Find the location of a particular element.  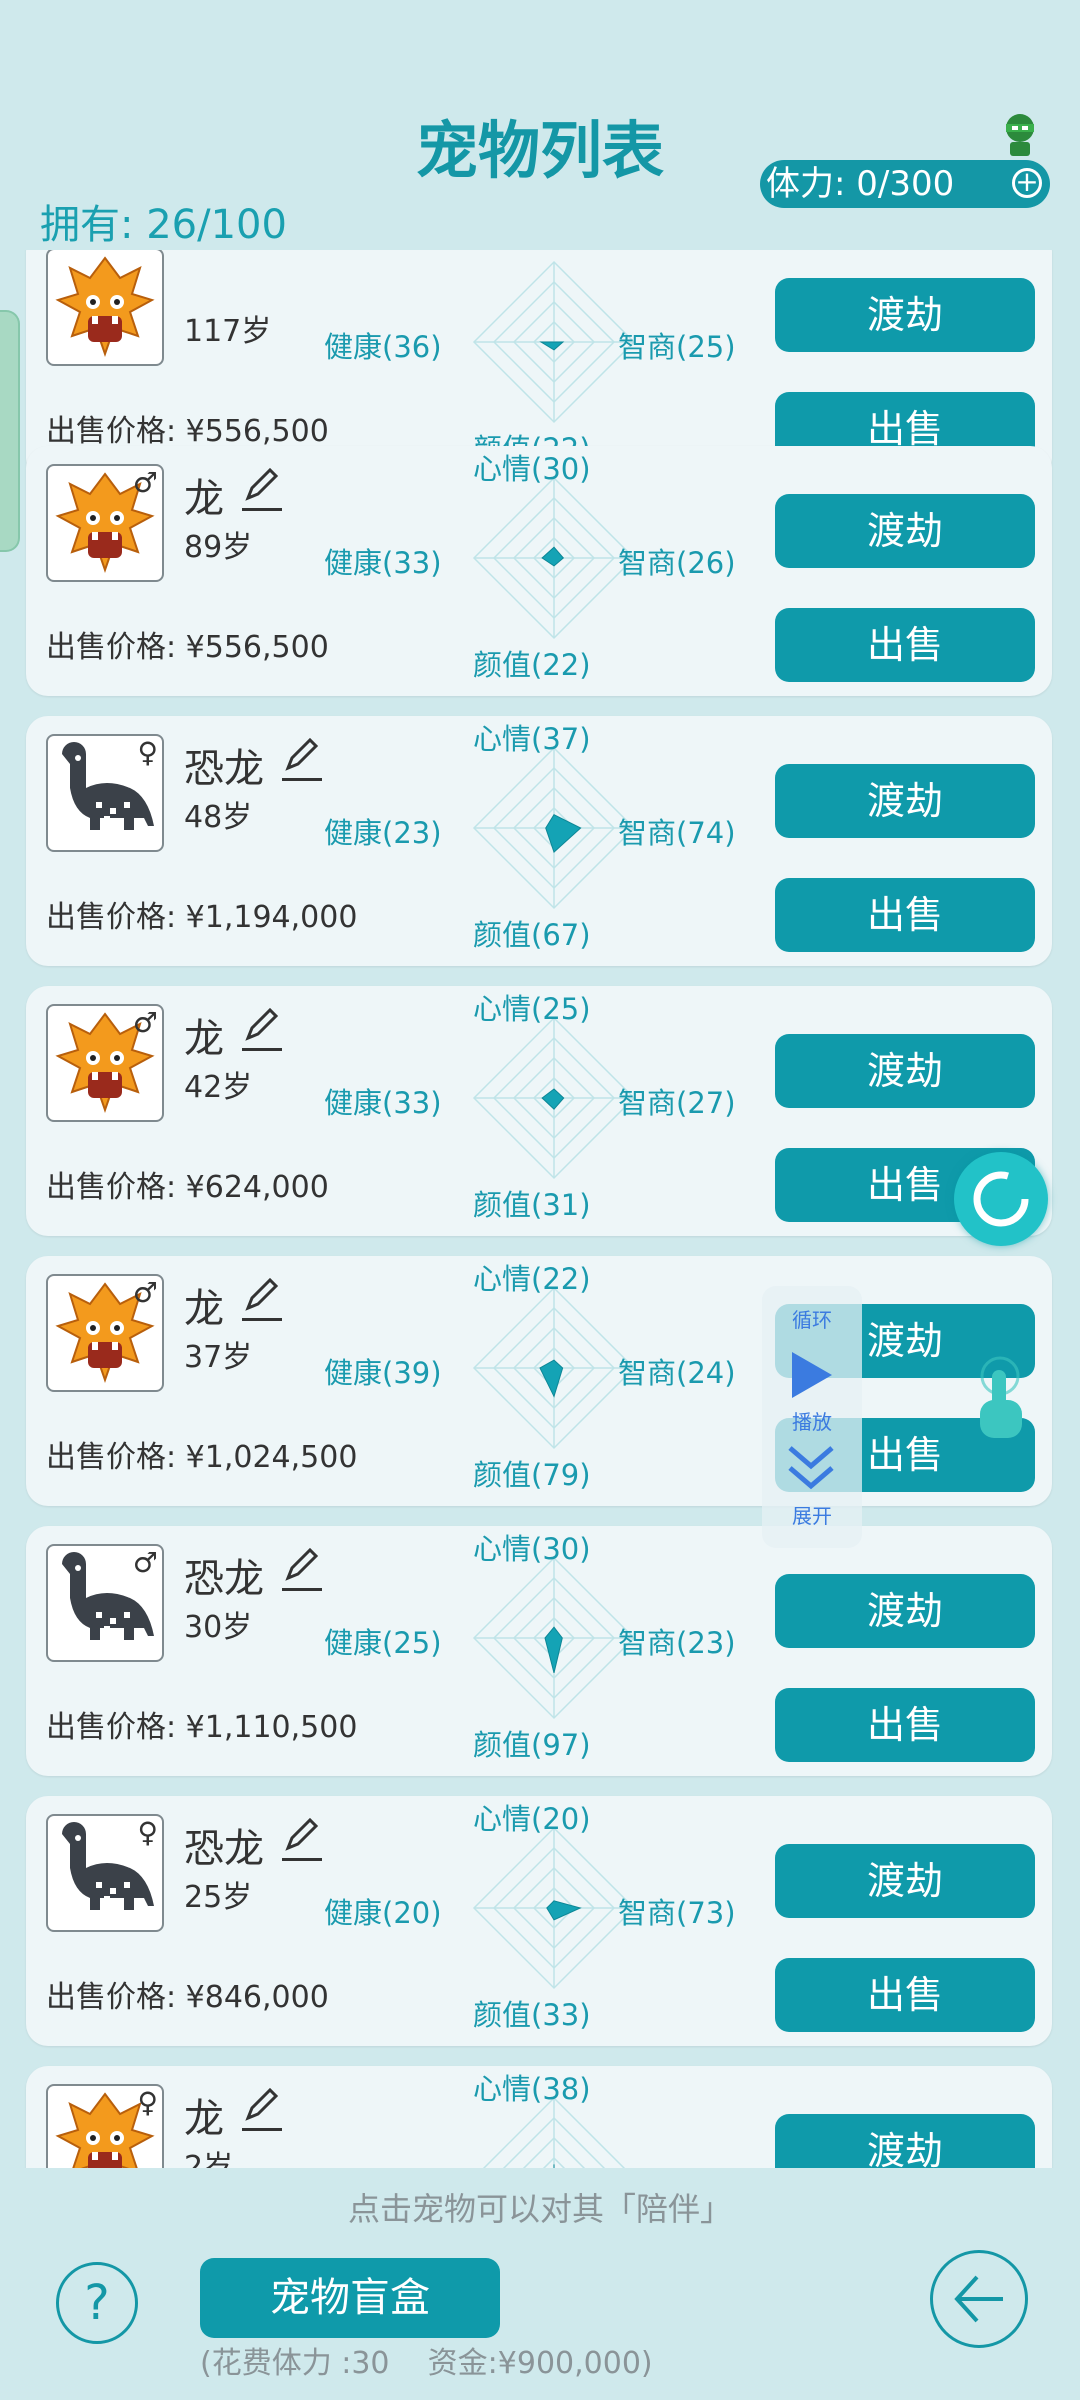

refresh-ring-icon is located at coordinates (1001, 1199).